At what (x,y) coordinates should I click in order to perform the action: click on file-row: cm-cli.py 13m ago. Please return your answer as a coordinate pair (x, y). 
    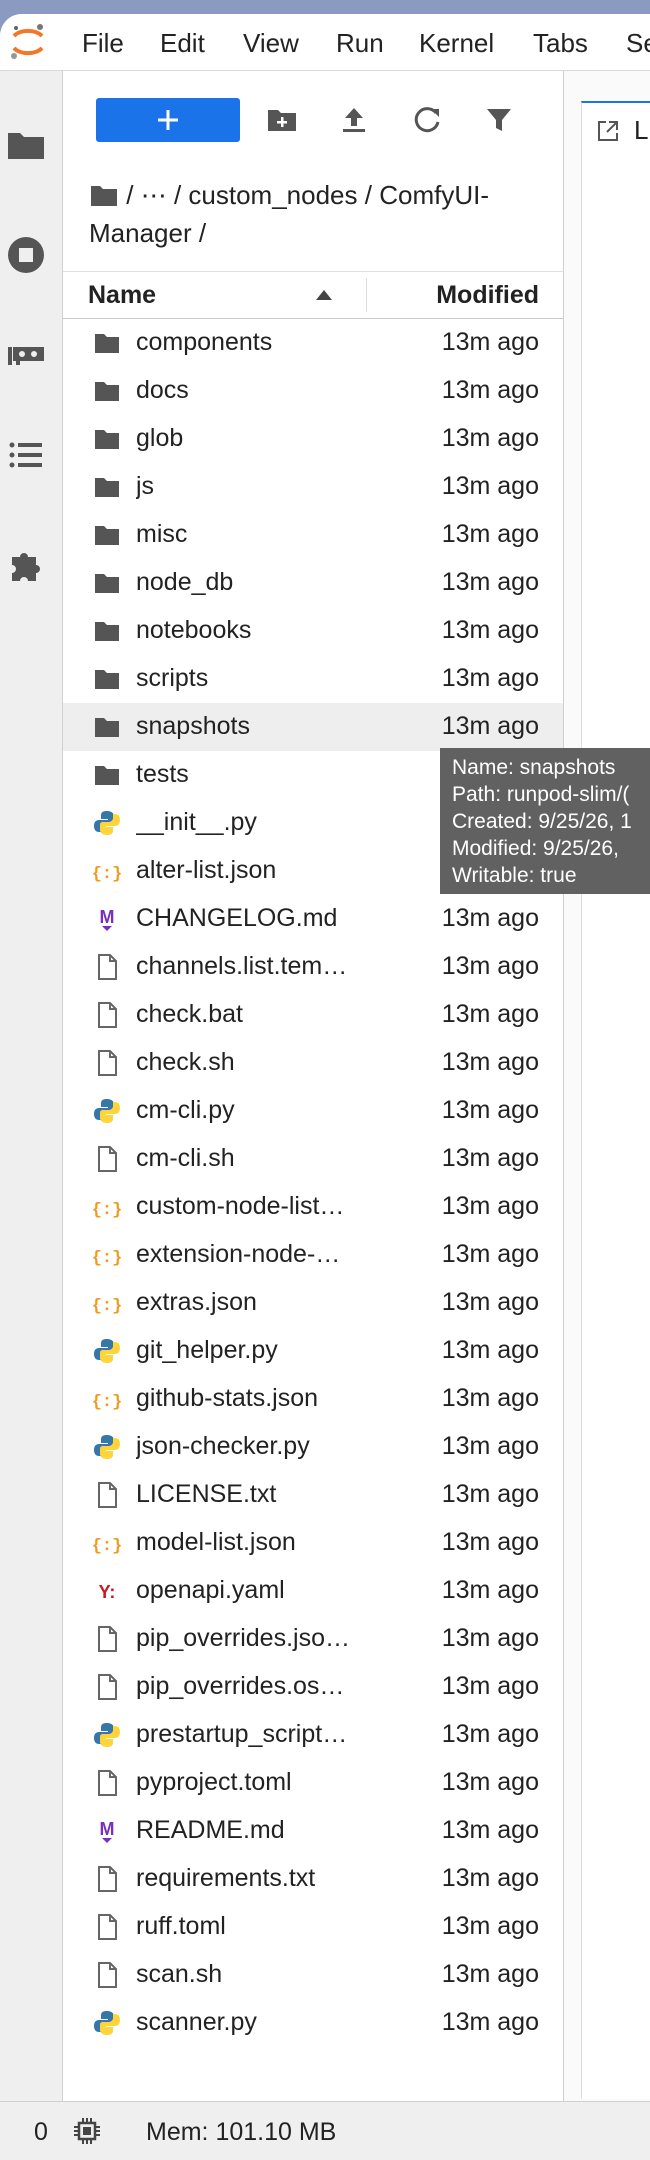
    Looking at the image, I should click on (313, 1111).